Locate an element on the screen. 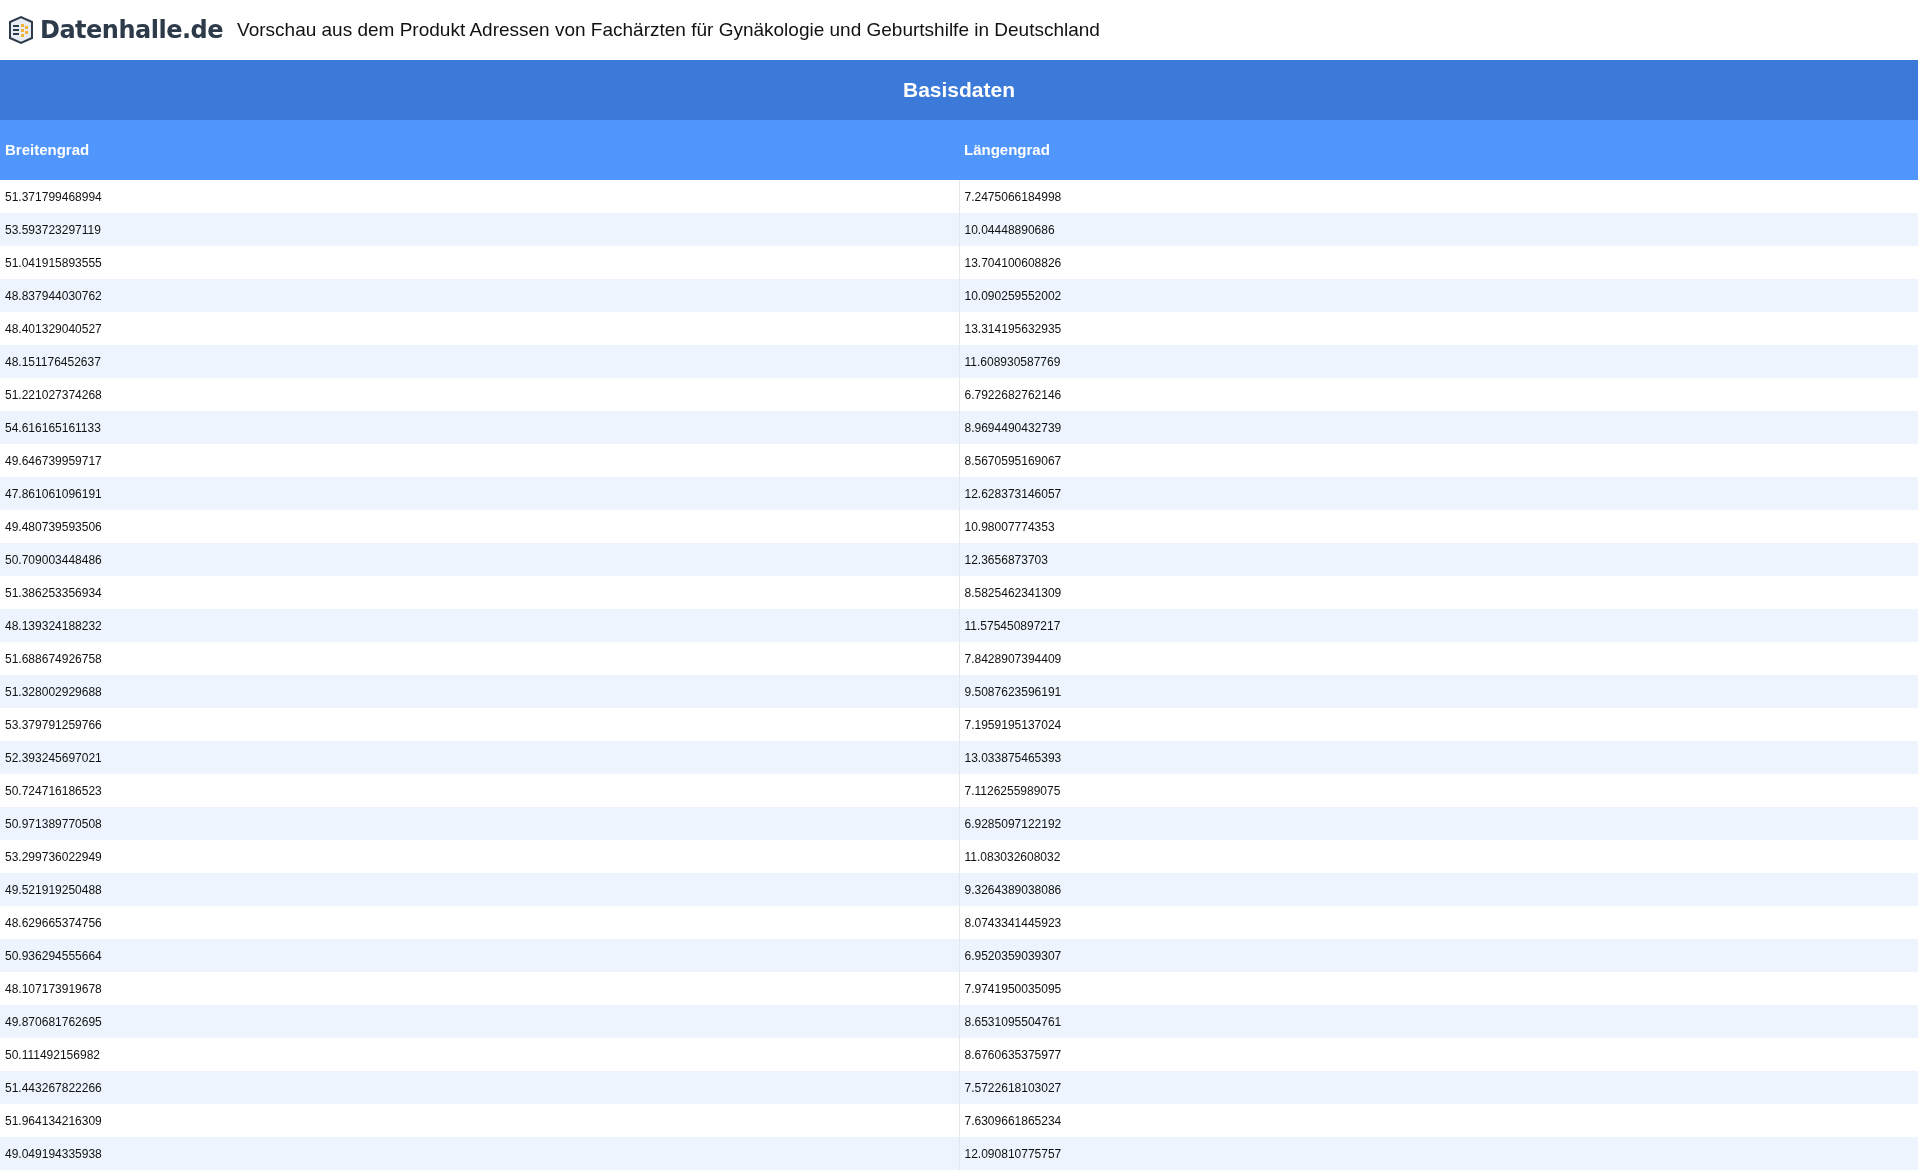  table-cell: 12.3656873703 is located at coordinates (1438, 559).